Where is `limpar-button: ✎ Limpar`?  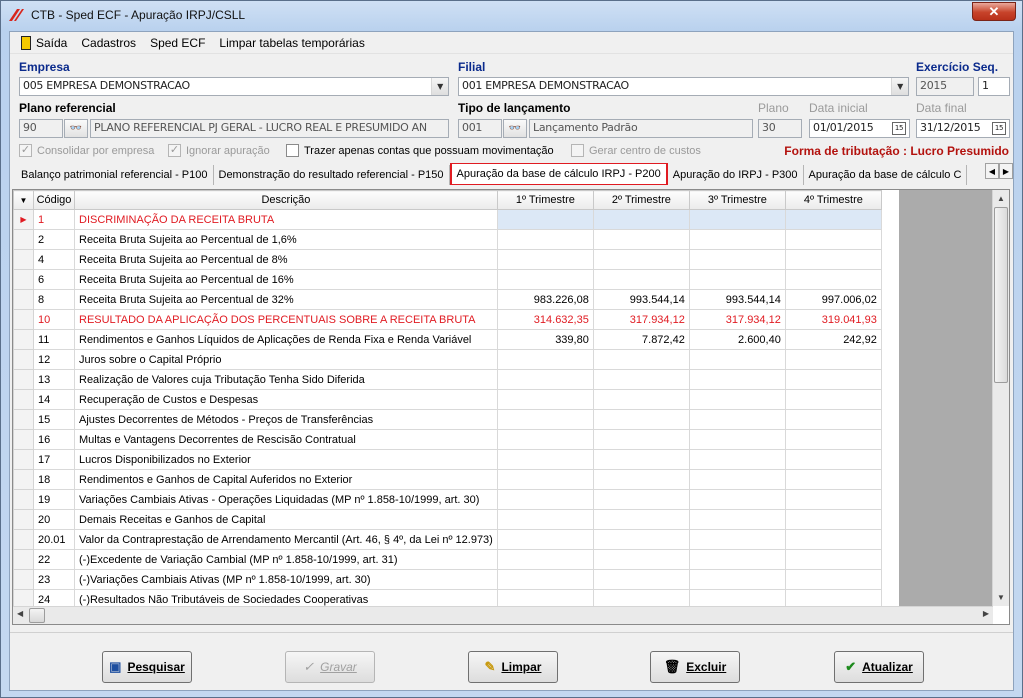 limpar-button: ✎ Limpar is located at coordinates (513, 667).